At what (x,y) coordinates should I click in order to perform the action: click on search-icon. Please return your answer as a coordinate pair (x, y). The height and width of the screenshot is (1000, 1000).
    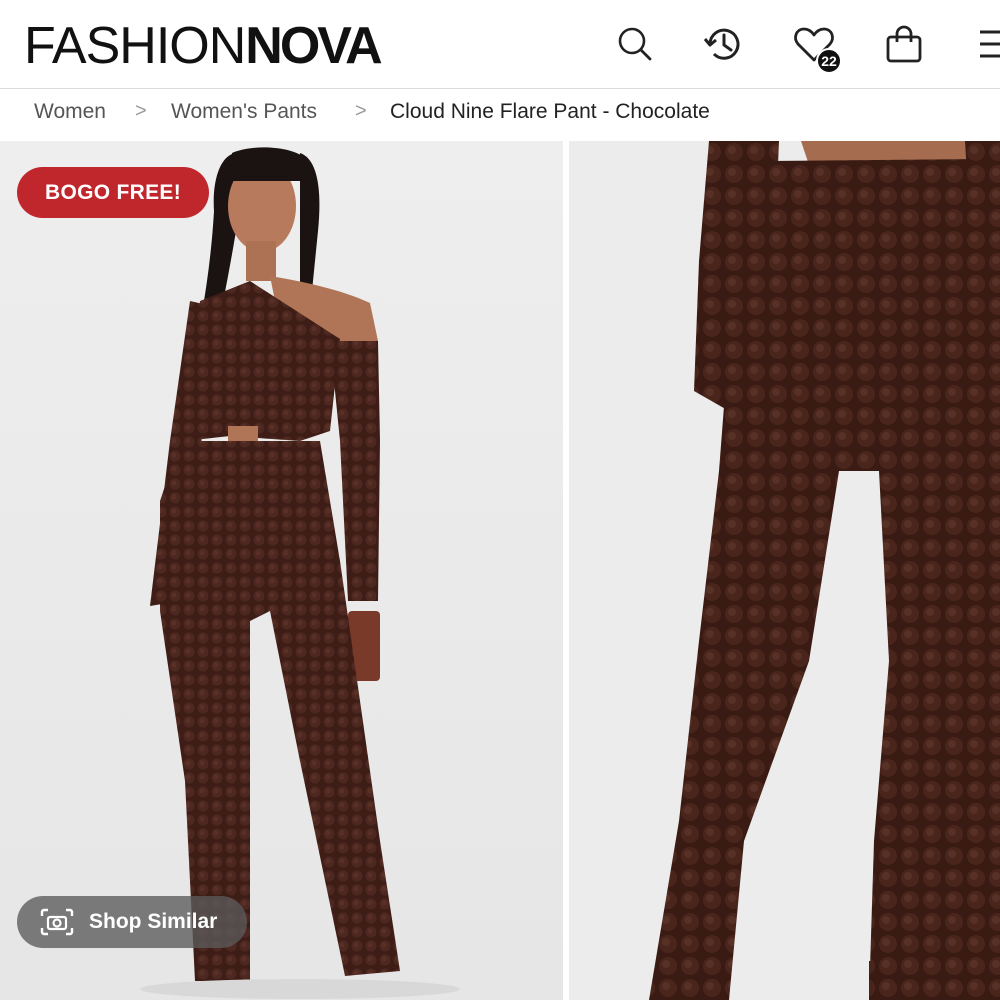
    Looking at the image, I should click on (635, 44).